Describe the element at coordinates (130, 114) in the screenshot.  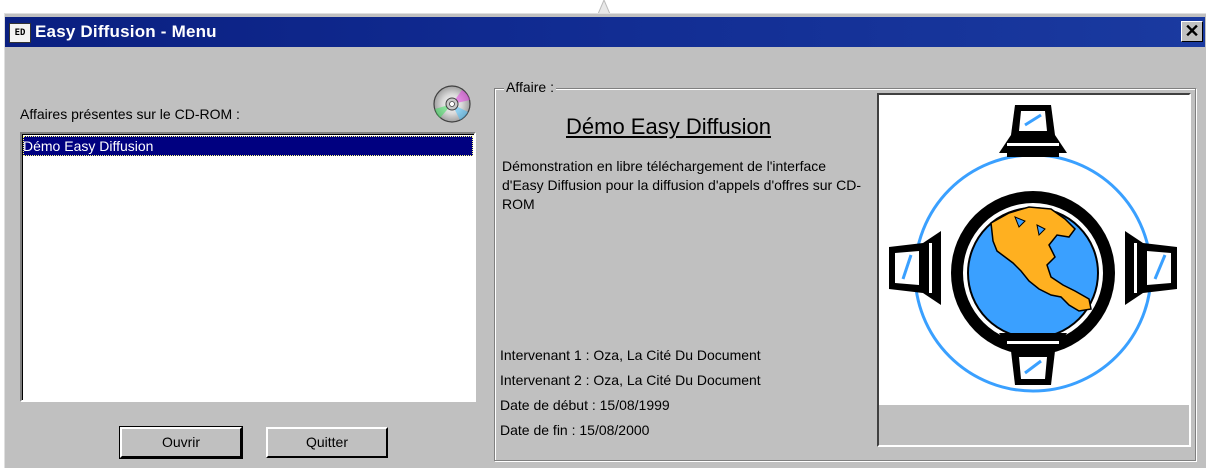
I see `cd-affaires-label: Affaires présentes sur le CD-ROM :` at that location.